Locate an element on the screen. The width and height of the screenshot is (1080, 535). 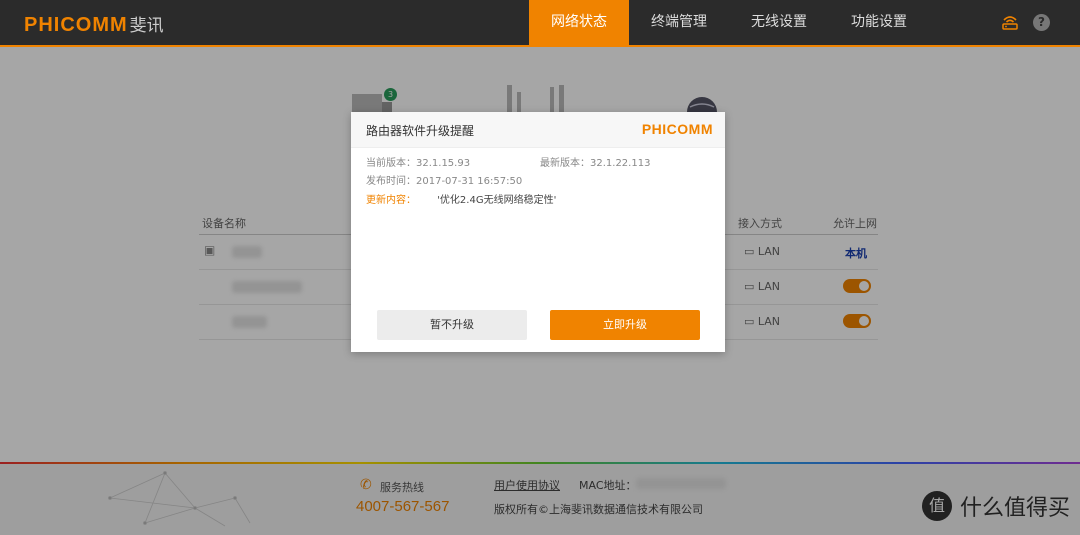
changes-label: 更新内容： is located at coordinates (391, 200).